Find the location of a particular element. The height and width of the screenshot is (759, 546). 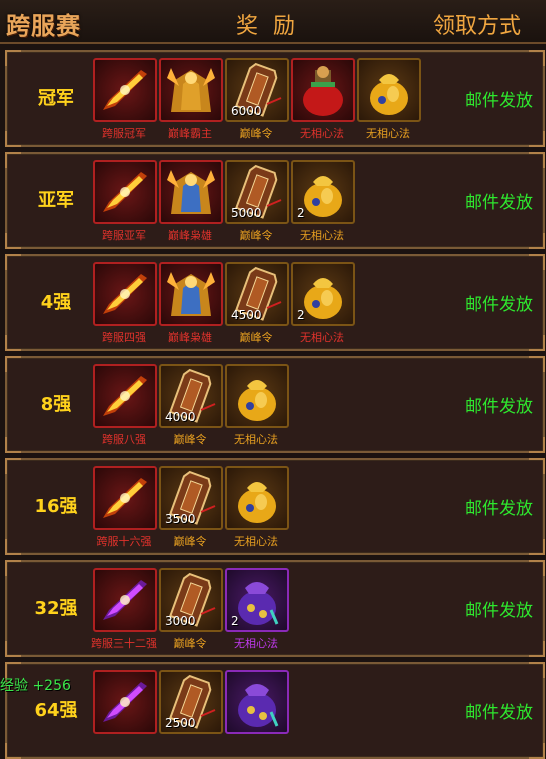

reward-row: 64强 2500 邮件发放 is located at coordinates (275, 710).